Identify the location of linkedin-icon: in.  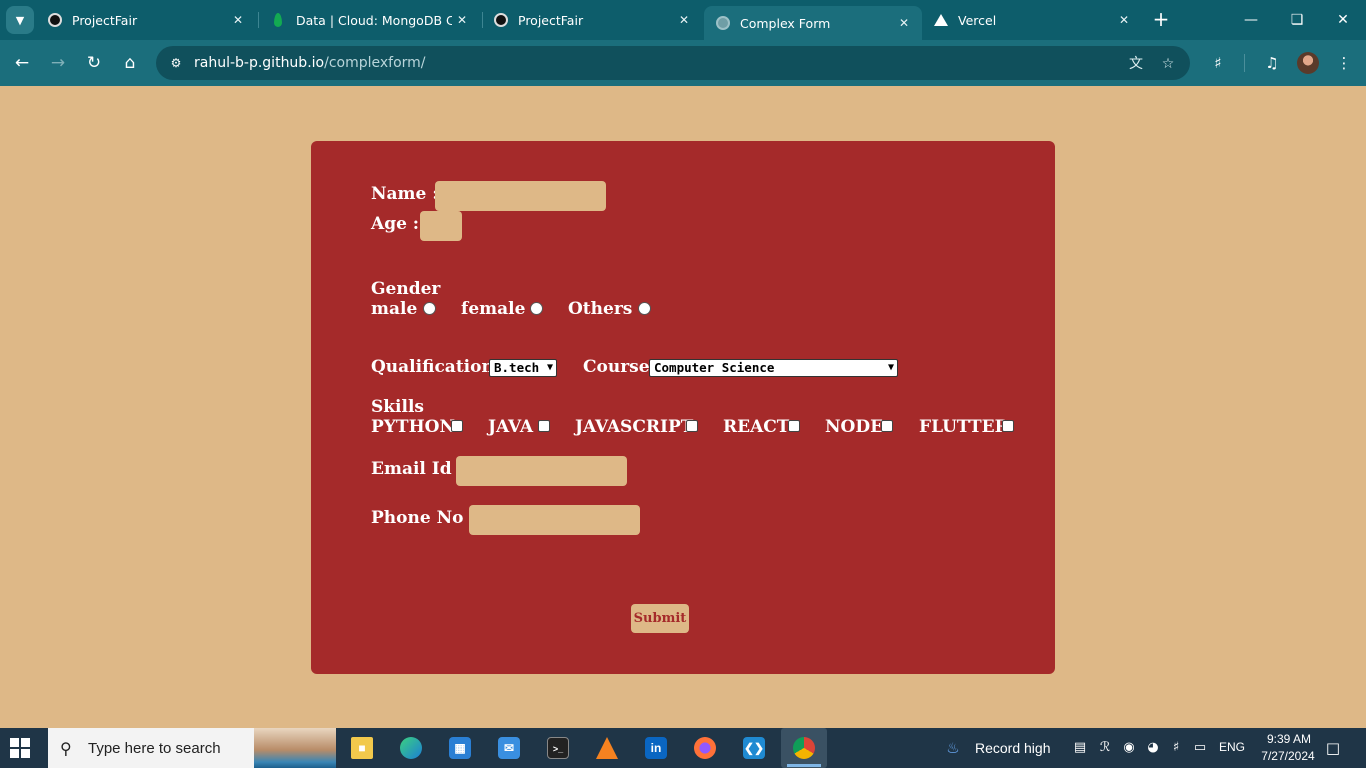
(656, 748).